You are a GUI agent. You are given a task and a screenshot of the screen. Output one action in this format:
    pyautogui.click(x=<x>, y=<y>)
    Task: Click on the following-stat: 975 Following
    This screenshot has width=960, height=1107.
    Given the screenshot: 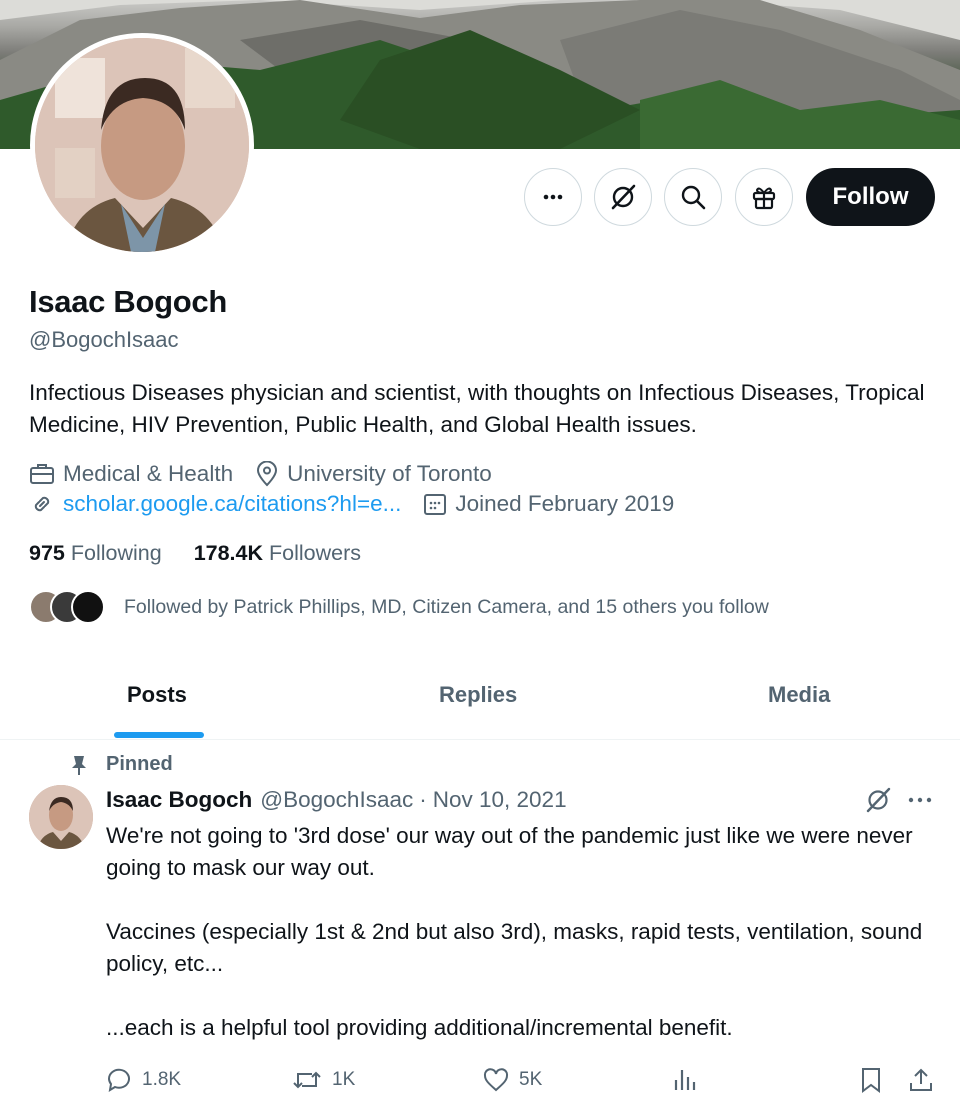 What is the action you would take?
    pyautogui.click(x=95, y=553)
    